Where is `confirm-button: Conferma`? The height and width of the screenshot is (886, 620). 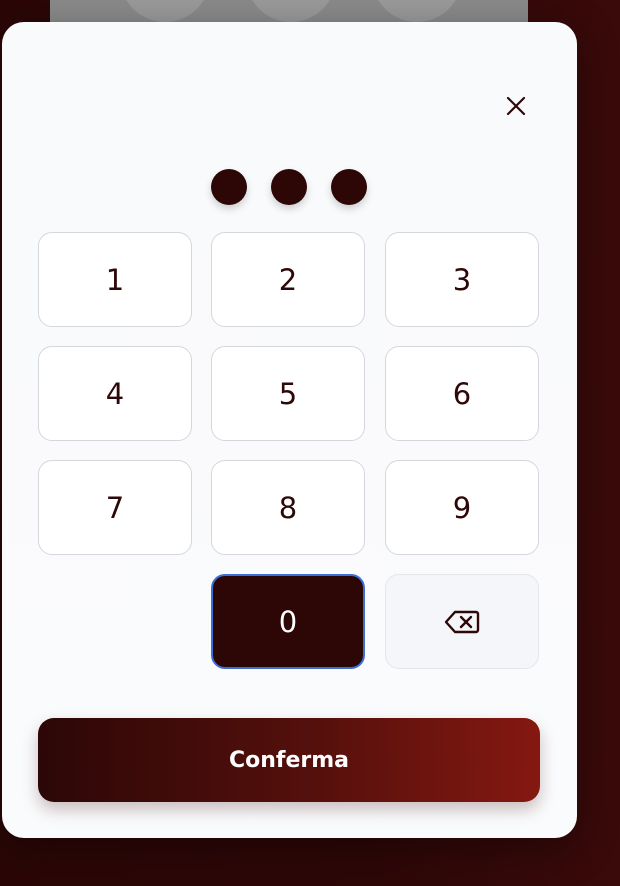 confirm-button: Conferma is located at coordinates (289, 760).